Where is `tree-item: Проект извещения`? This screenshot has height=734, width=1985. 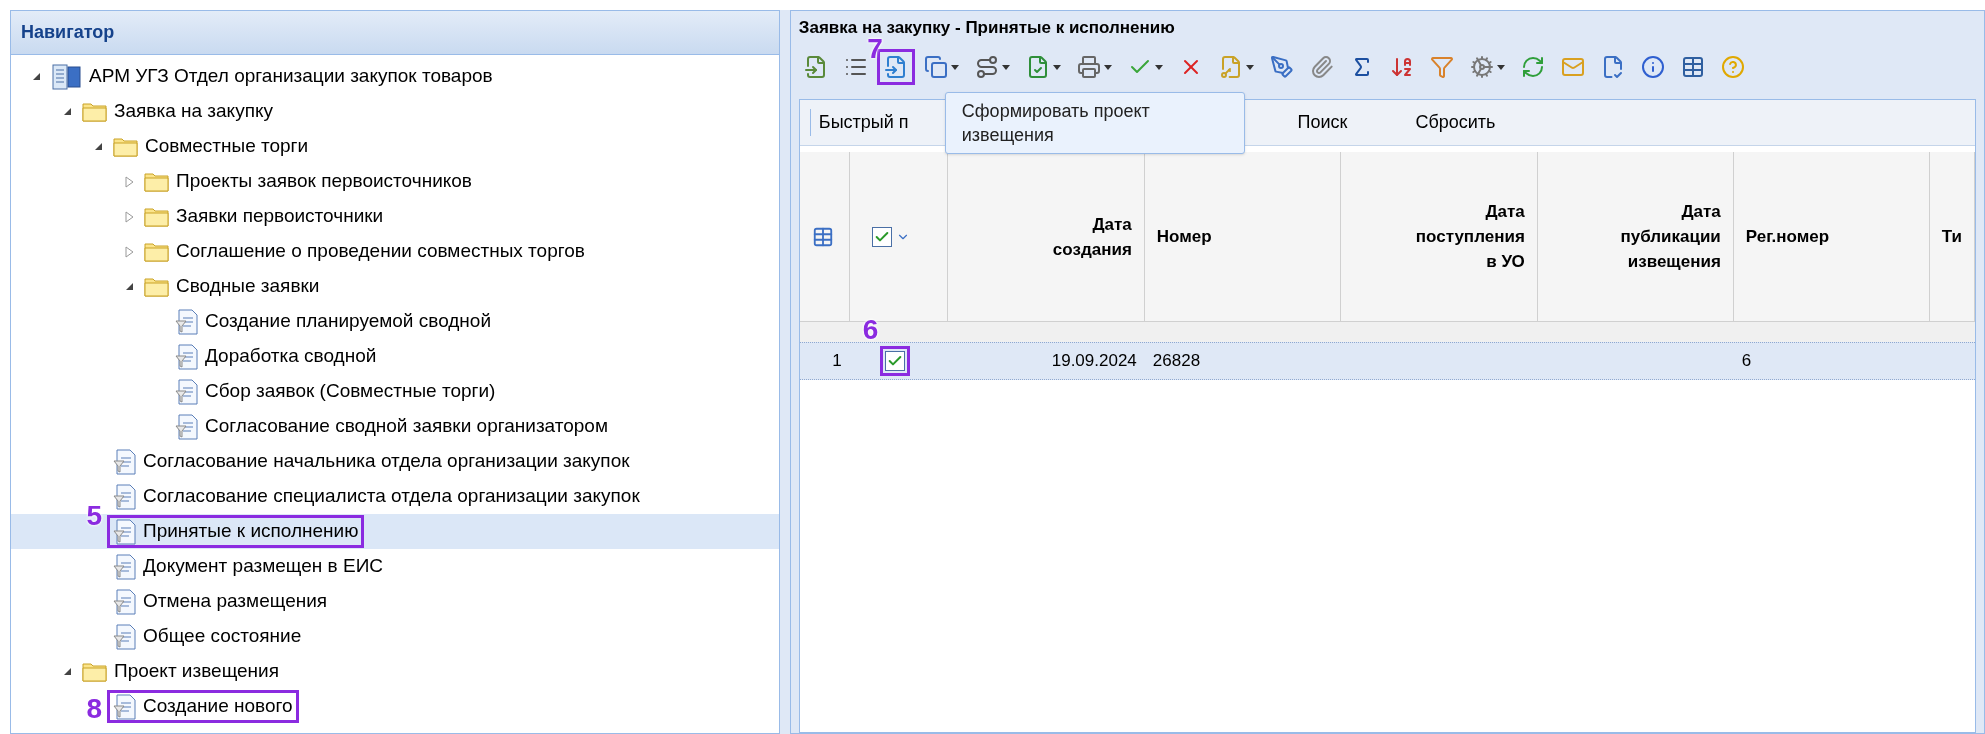 tree-item: Проект извещения is located at coordinates (181, 671).